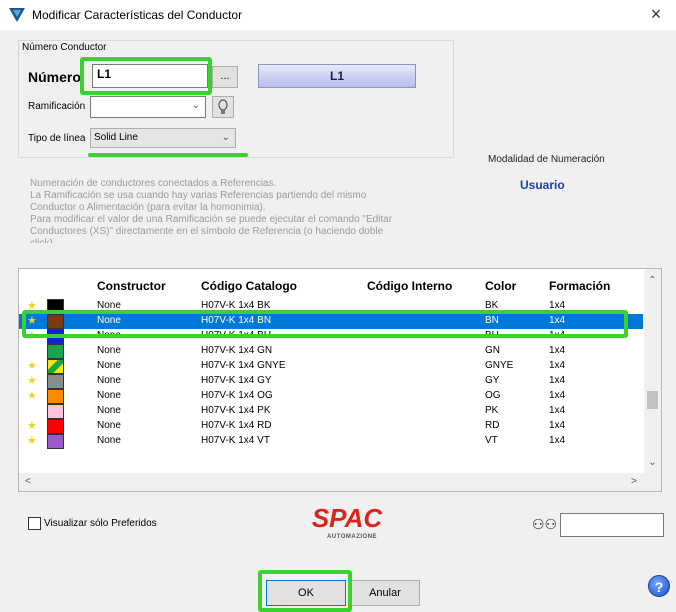 The width and height of the screenshot is (676, 612). What do you see at coordinates (325, 324) in the screenshot?
I see `highlight-selected-row` at bounding box center [325, 324].